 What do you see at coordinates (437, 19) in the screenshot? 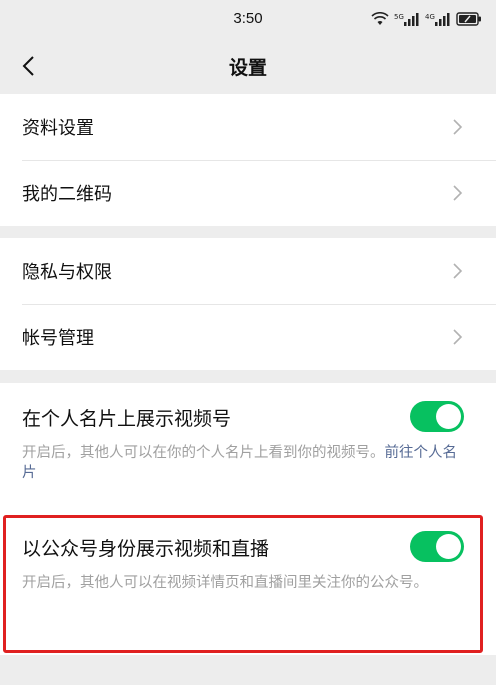
I see `signal-4g-icon: 4G` at bounding box center [437, 19].